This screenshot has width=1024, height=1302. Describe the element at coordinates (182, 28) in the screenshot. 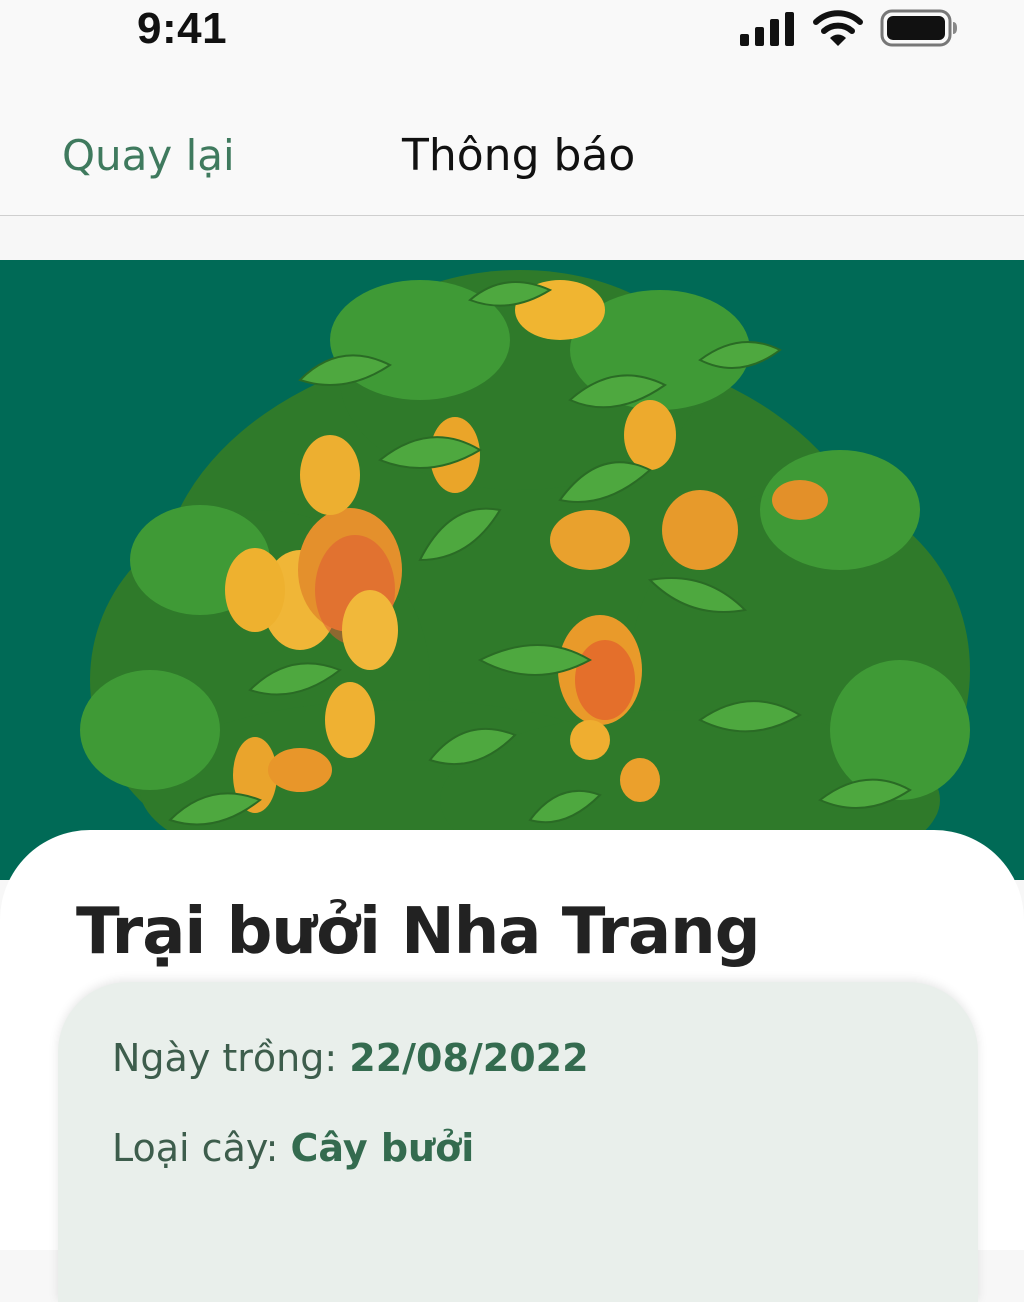

I see `status-time: 9:41` at that location.